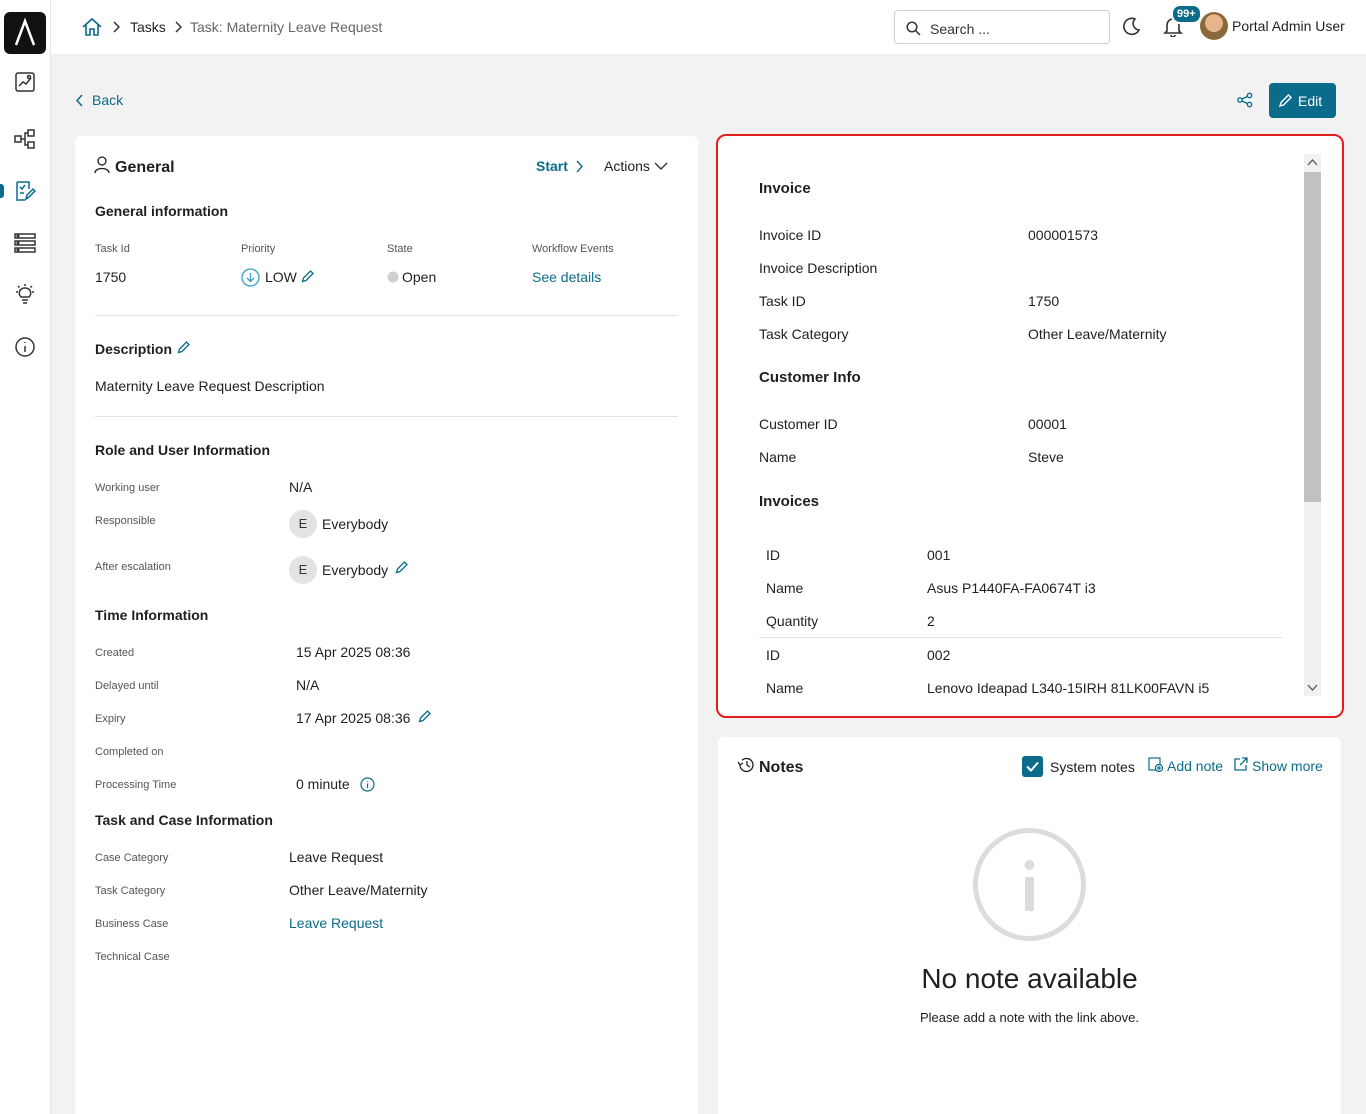 Image resolution: width=1366 pixels, height=1114 pixels. What do you see at coordinates (425, 716) in the screenshot?
I see `edit-expiry-icon` at bounding box center [425, 716].